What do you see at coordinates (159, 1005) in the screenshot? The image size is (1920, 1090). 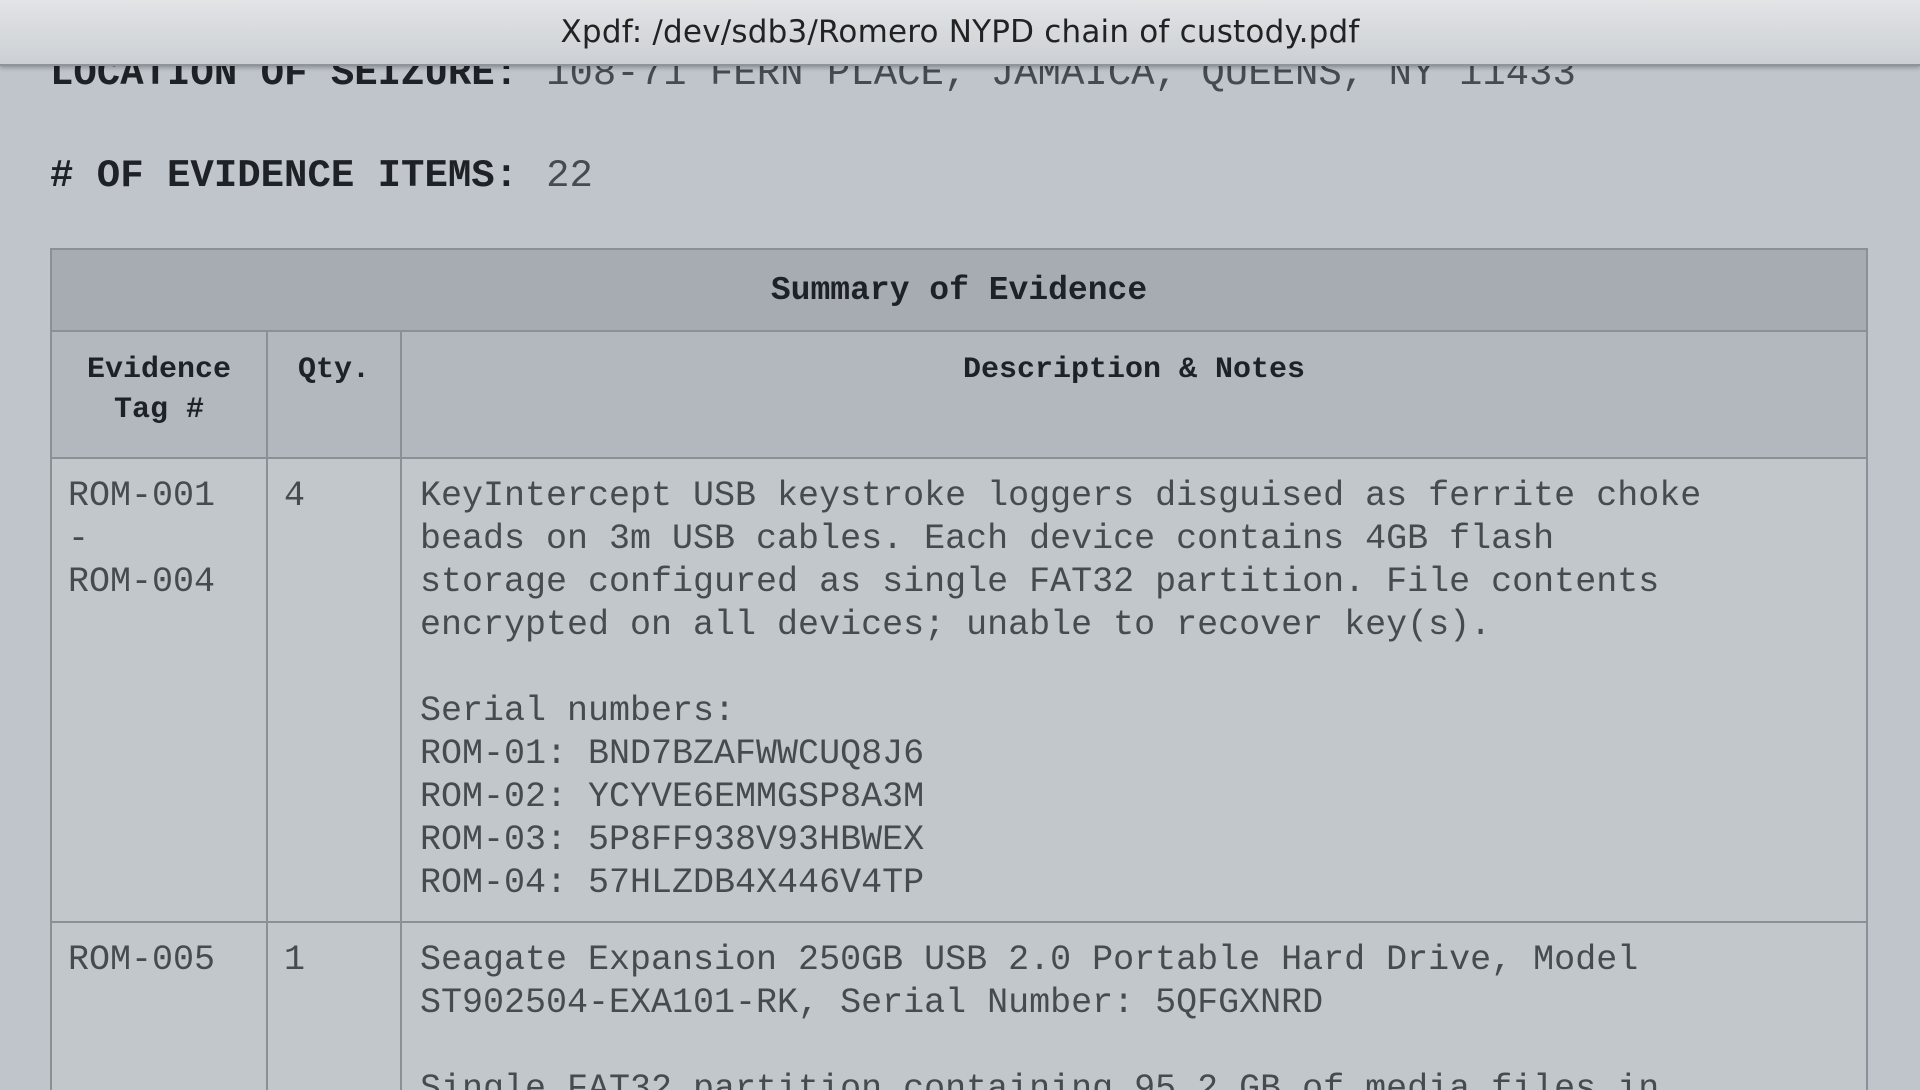 I see `evidence-tag-cell: ROM-005` at bounding box center [159, 1005].